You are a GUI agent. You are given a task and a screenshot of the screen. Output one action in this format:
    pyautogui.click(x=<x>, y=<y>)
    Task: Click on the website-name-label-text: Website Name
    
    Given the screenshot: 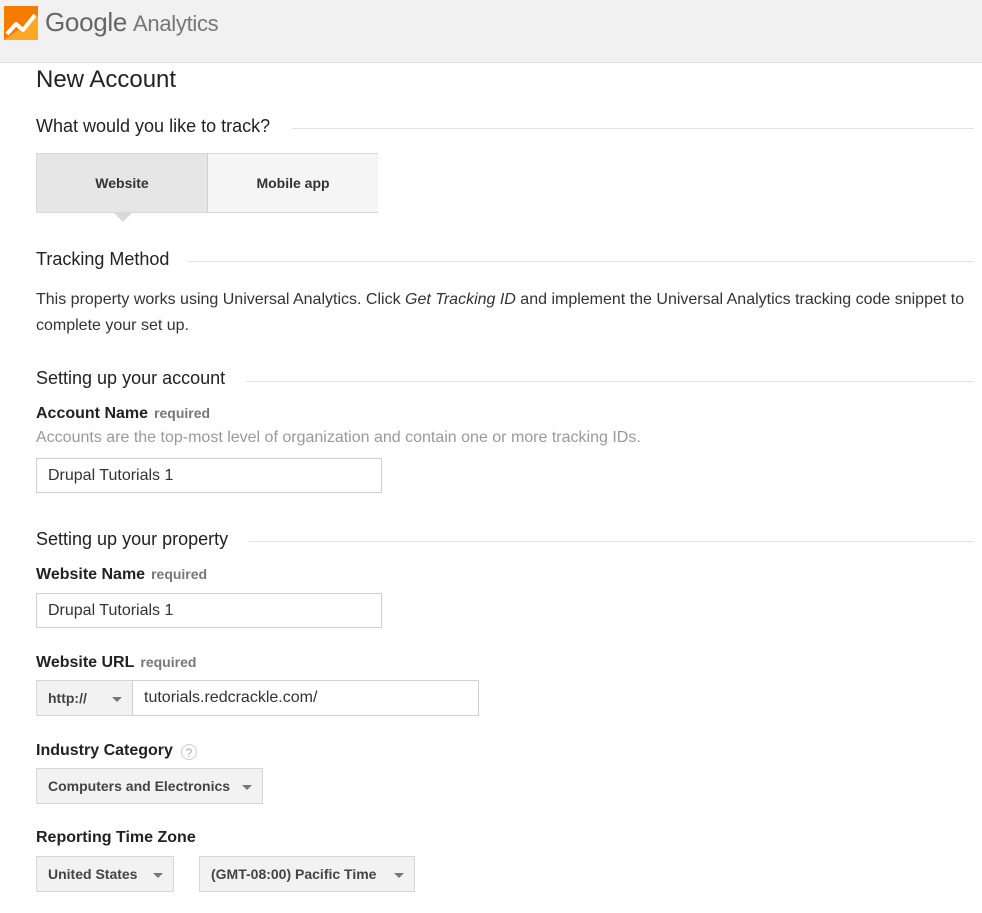 What is the action you would take?
    pyautogui.click(x=91, y=574)
    